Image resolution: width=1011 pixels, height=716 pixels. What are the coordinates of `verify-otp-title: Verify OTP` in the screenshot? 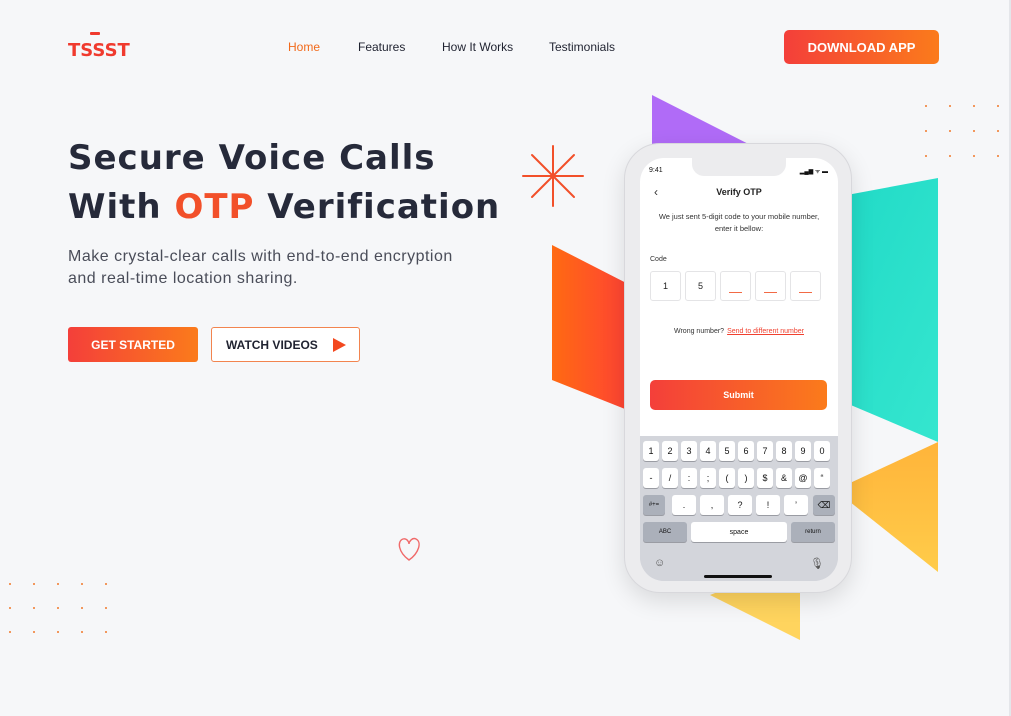 It's located at (739, 192).